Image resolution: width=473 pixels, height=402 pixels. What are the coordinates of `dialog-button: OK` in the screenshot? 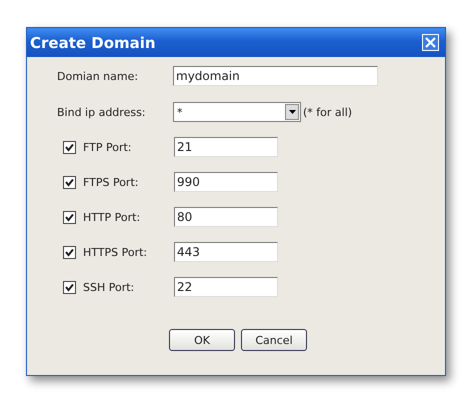 It's located at (202, 340).